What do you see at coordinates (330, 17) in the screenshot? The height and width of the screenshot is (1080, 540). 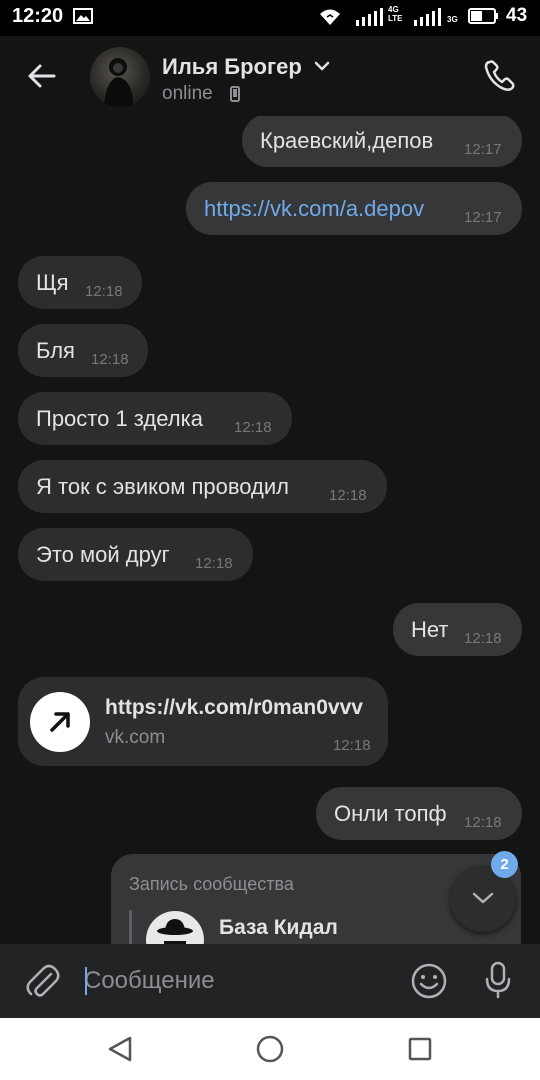 I see `wifi-icon` at bounding box center [330, 17].